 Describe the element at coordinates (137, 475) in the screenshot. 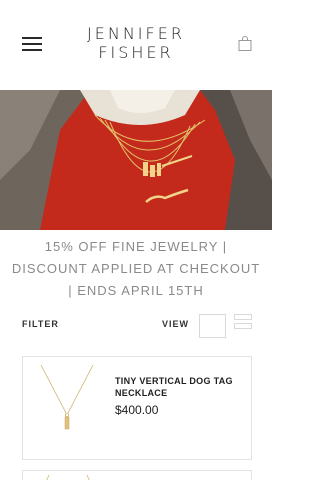

I see `product-card` at that location.